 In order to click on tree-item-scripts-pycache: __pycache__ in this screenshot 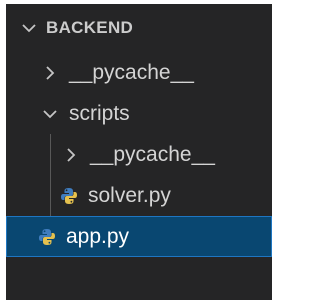, I will do `click(139, 154)`.